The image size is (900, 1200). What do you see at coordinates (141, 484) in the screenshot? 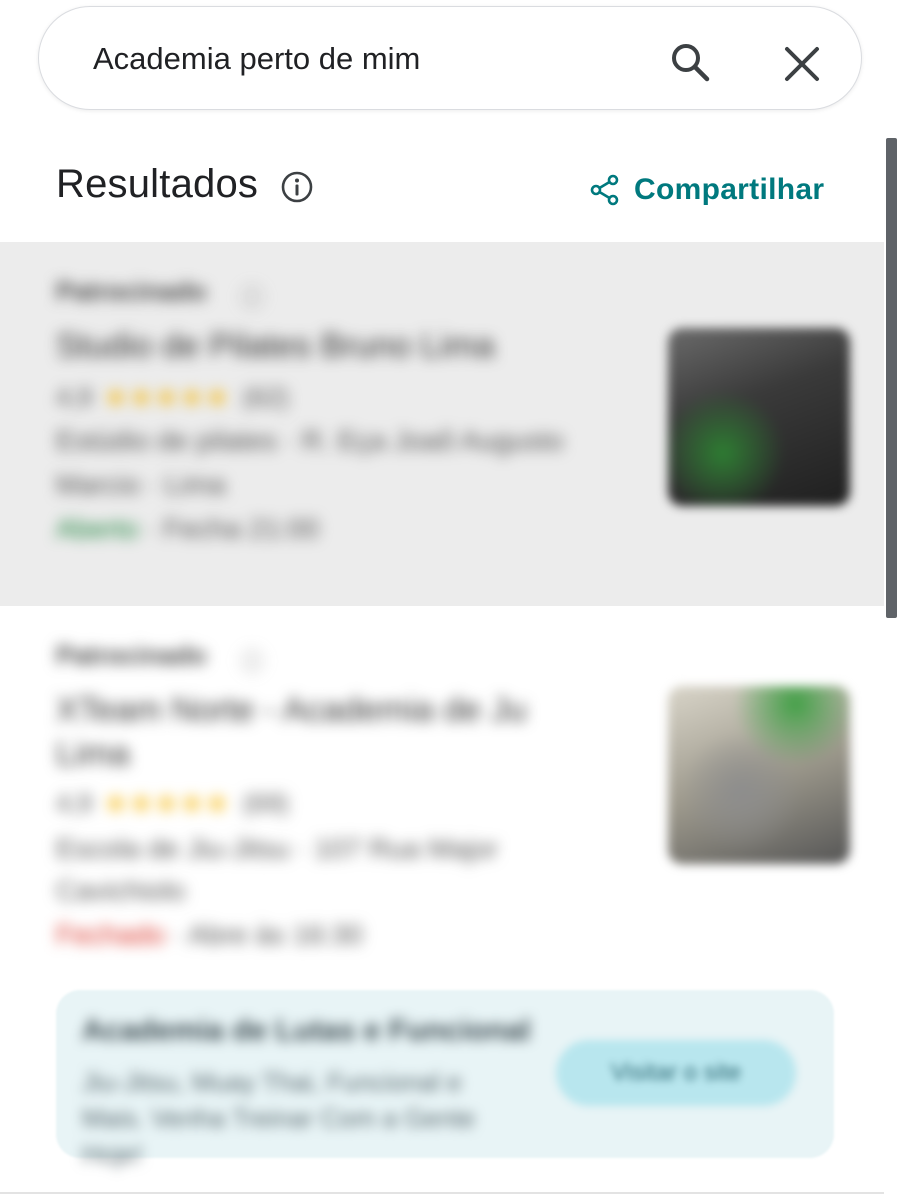
I see `business-extra: Marcio · Lima` at bounding box center [141, 484].